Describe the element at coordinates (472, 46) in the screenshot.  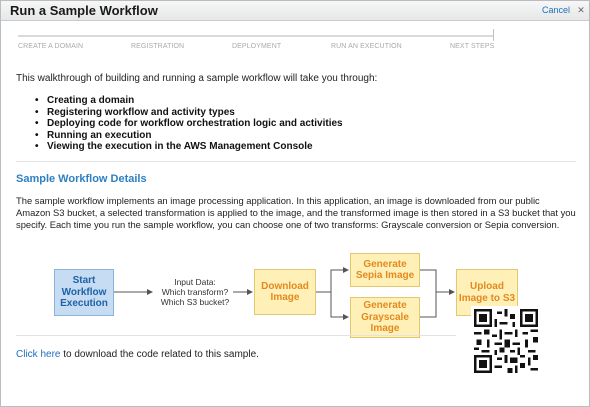
I see `step-next-steps: NEXT STEPS` at that location.